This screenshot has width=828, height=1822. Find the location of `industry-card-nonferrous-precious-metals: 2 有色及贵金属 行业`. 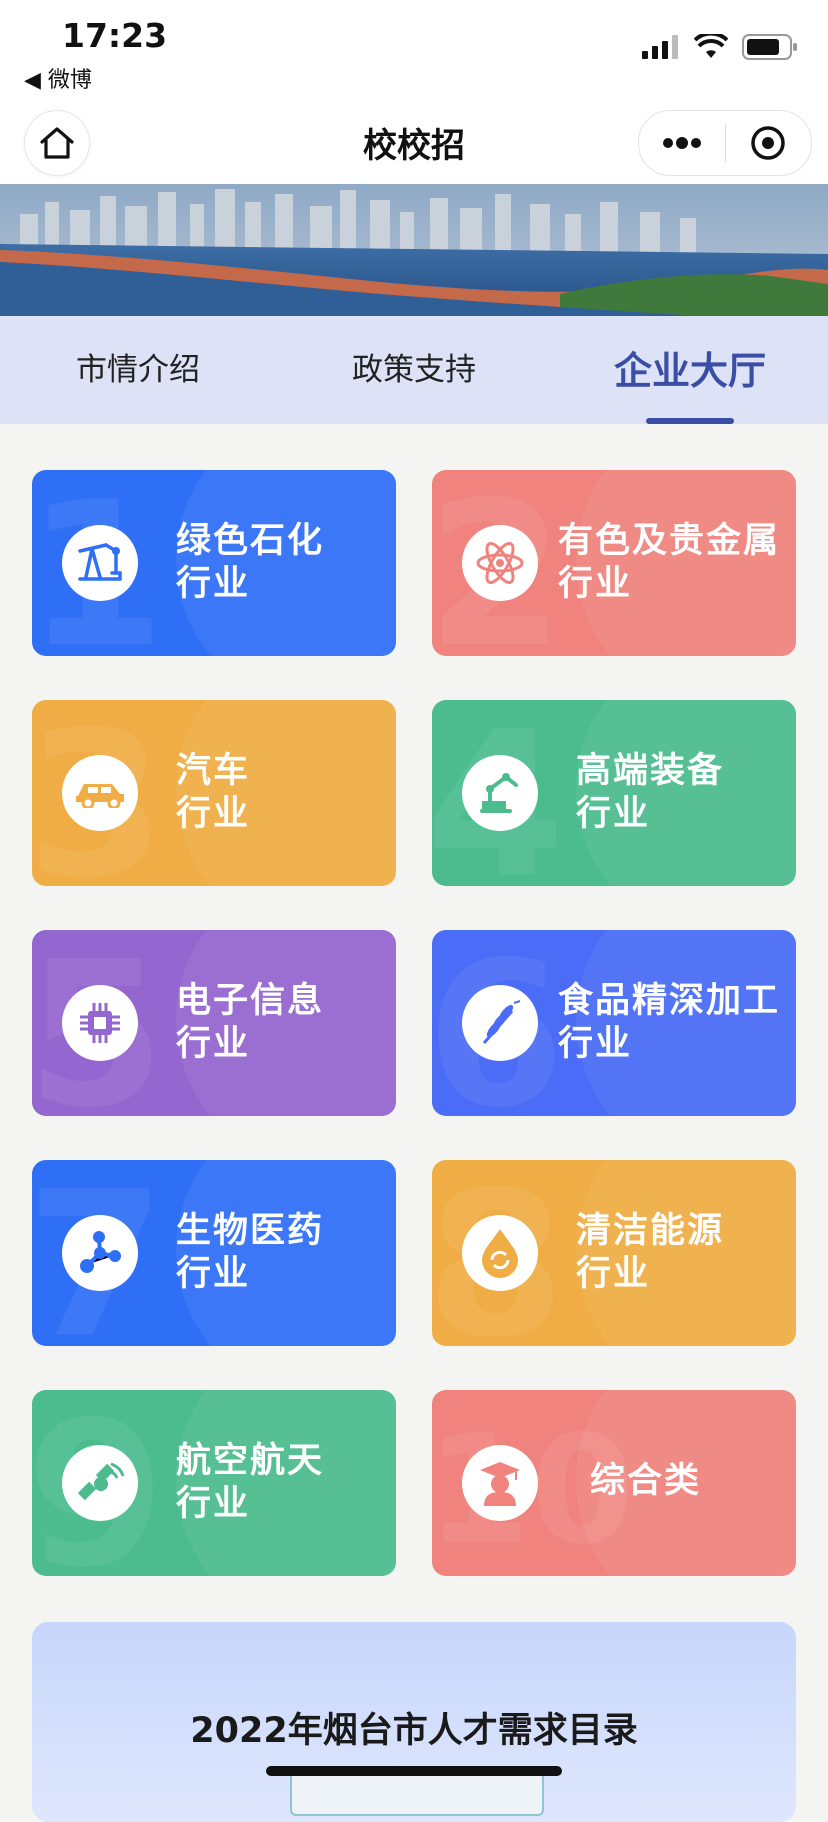

industry-card-nonferrous-precious-metals: 2 有色及贵金属 行业 is located at coordinates (614, 563).